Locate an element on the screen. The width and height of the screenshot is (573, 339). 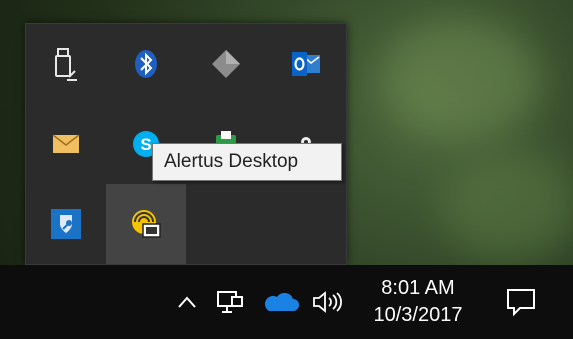
onedrive-button is located at coordinates (281, 302).